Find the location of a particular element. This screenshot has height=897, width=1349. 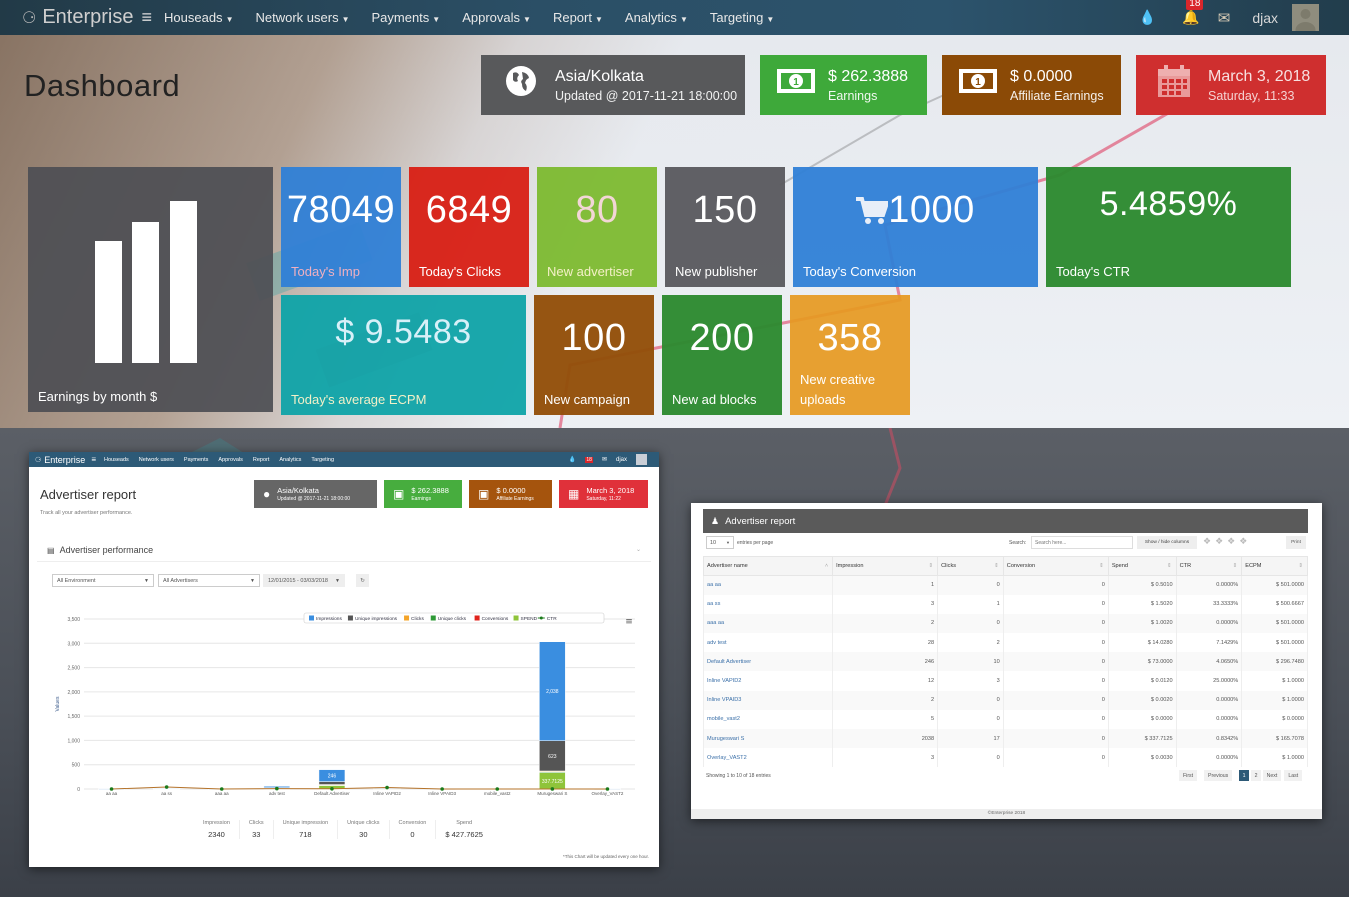

advertiser-name-link: adv test is located at coordinates (768, 643).